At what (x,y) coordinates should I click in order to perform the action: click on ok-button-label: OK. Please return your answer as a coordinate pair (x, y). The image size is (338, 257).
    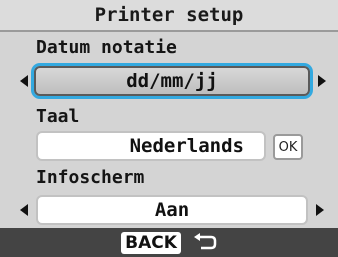
    Looking at the image, I should click on (288, 147).